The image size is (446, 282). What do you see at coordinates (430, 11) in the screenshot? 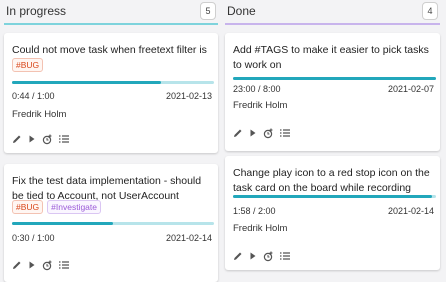
I see `column-count-badge: 4` at bounding box center [430, 11].